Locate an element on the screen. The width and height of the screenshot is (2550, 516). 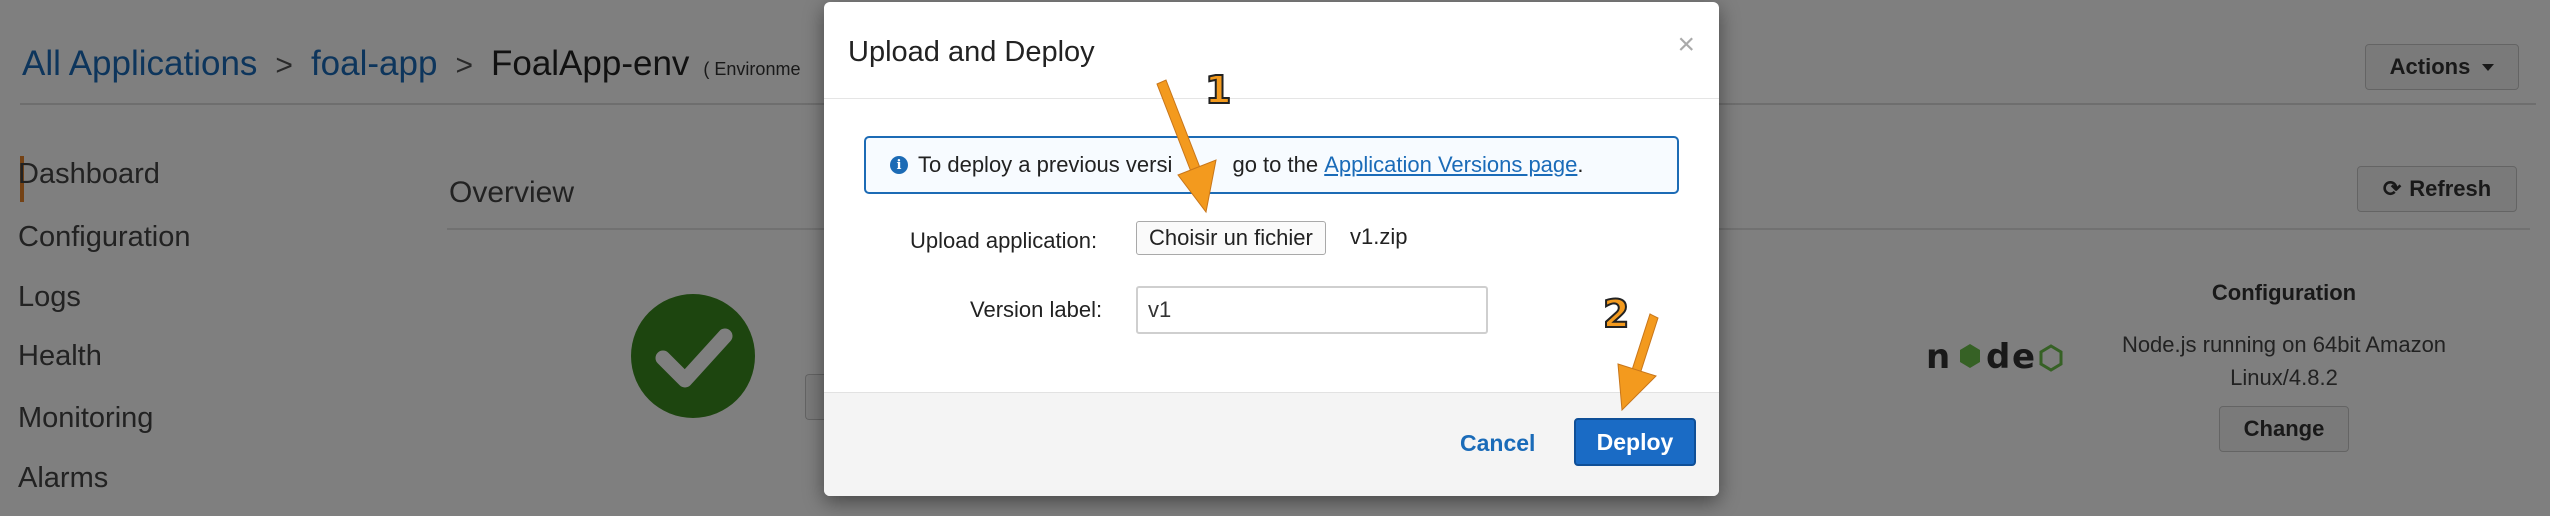
arrow-1-shaft is located at coordinates (1180, 131).